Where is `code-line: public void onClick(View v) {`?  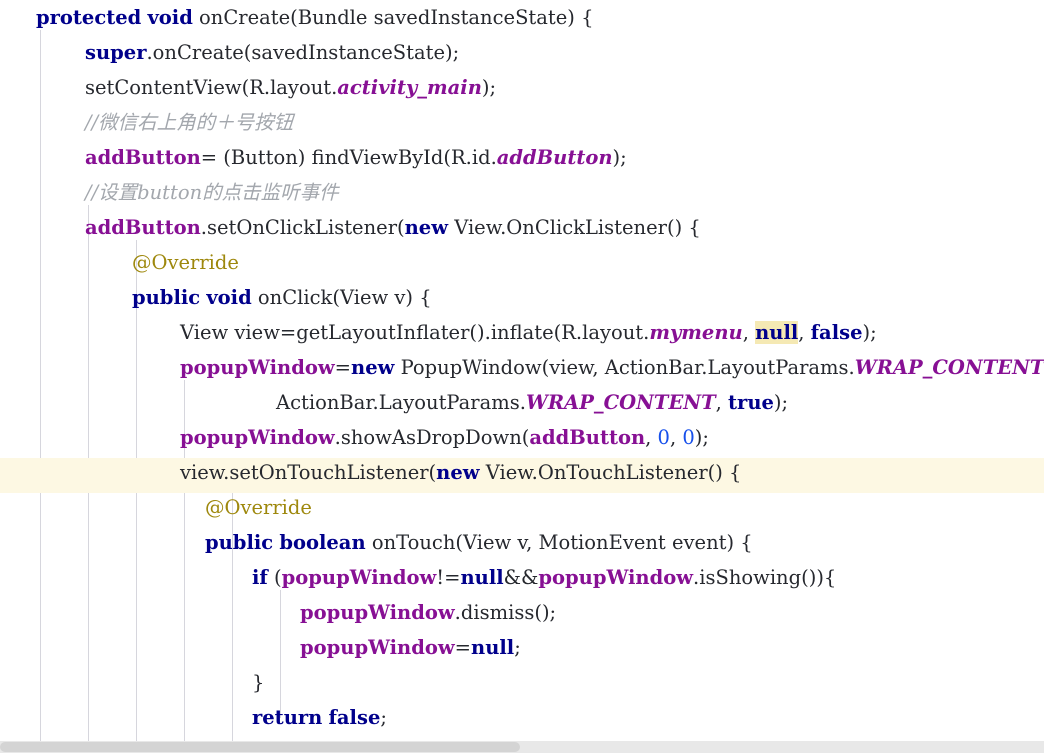
code-line: public void onClick(View v) { is located at coordinates (522, 297).